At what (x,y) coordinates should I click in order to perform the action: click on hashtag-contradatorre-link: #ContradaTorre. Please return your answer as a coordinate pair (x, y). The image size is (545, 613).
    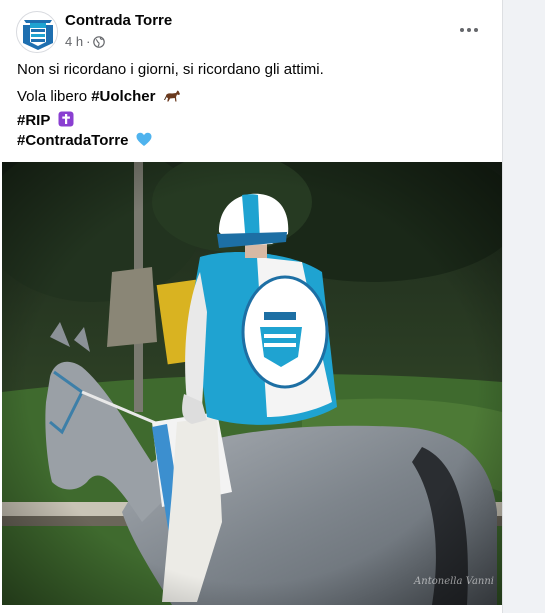
    Looking at the image, I should click on (72, 140).